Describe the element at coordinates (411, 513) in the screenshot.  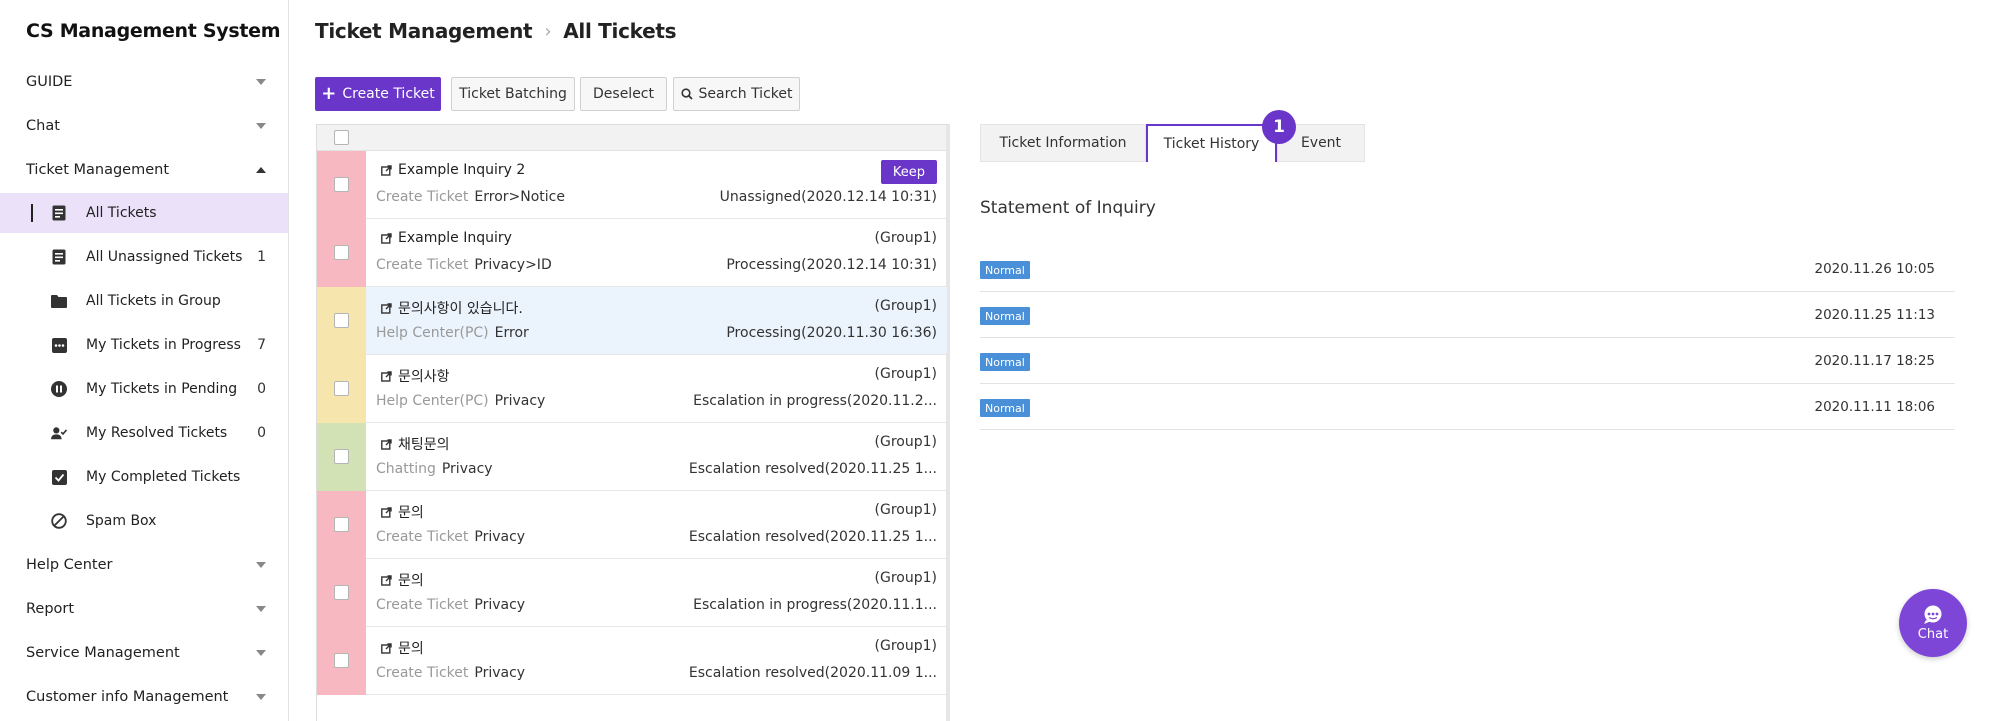
I see `ticket-title-text: 문의` at that location.